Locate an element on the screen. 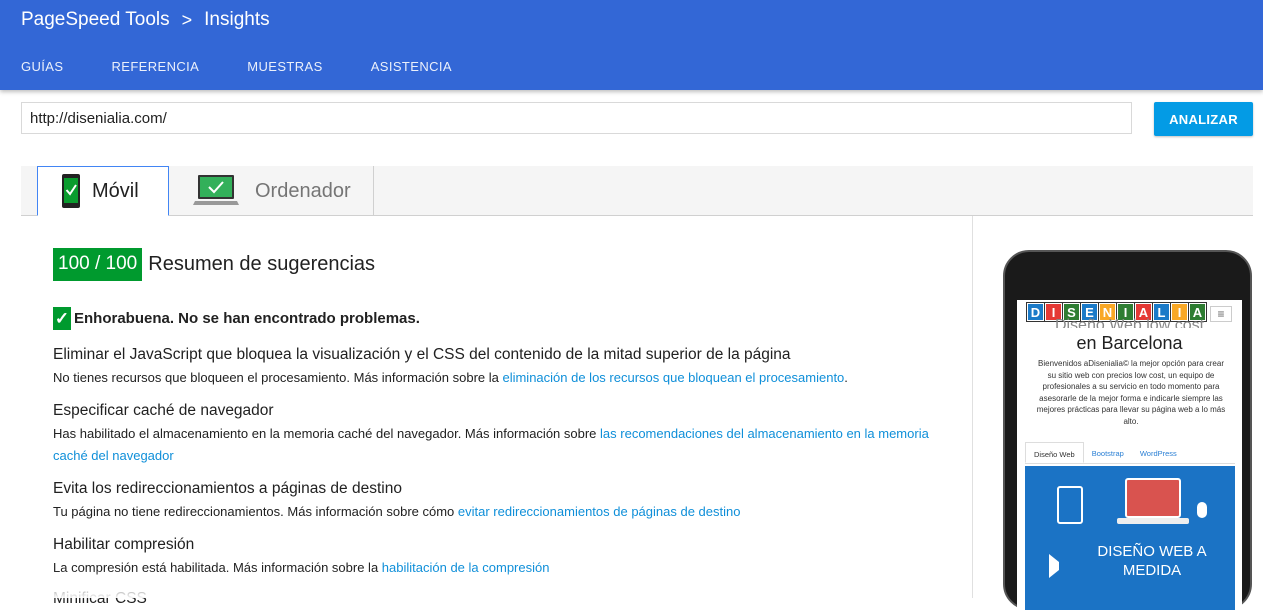 The height and width of the screenshot is (610, 1263). brand-link: PageSpeed Tools is located at coordinates (95, 20).